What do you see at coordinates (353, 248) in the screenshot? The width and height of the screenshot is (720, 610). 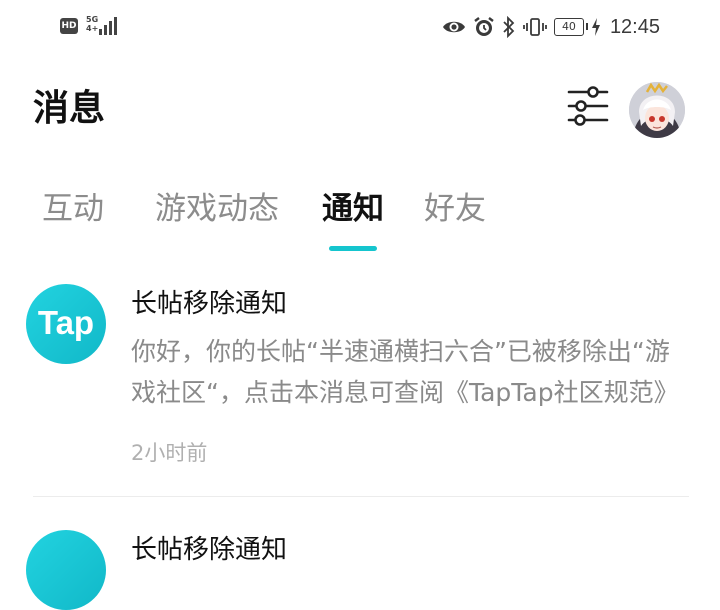 I see `active-tab-indicator` at bounding box center [353, 248].